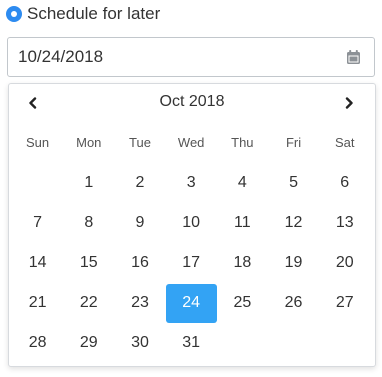 This screenshot has height=377, width=382. I want to click on calendar-day-number: 21, so click(37, 302).